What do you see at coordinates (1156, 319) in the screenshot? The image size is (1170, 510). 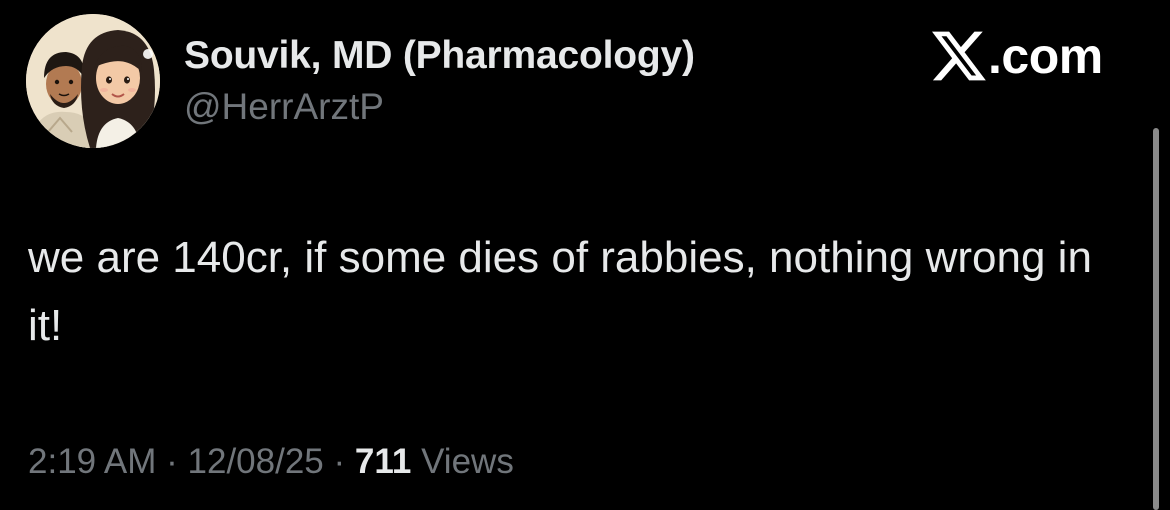 I see `scrollbar` at bounding box center [1156, 319].